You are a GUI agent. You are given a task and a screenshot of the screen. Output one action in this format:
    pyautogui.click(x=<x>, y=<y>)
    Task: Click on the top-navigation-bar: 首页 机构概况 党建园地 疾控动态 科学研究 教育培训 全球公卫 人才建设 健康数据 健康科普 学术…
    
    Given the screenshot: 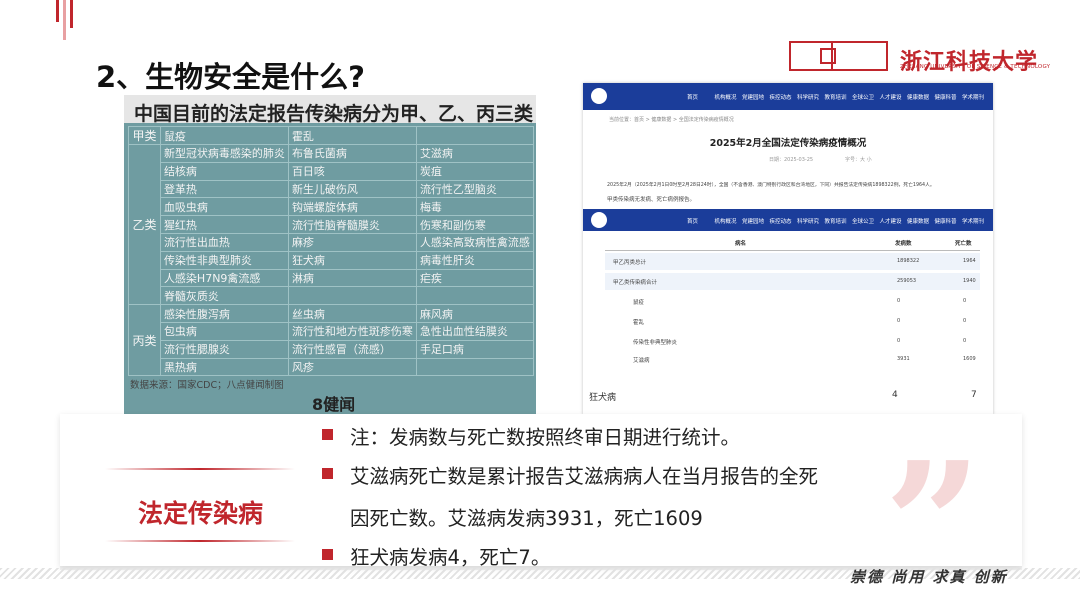 What is the action you would take?
    pyautogui.click(x=788, y=96)
    